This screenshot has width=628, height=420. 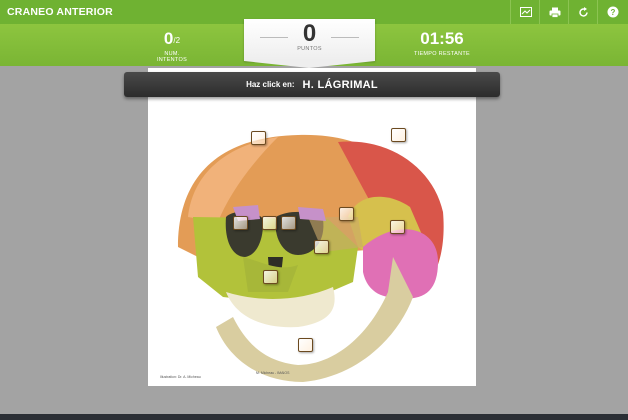 What do you see at coordinates (177, 40) in the screenshot?
I see `attempts-total: /2` at bounding box center [177, 40].